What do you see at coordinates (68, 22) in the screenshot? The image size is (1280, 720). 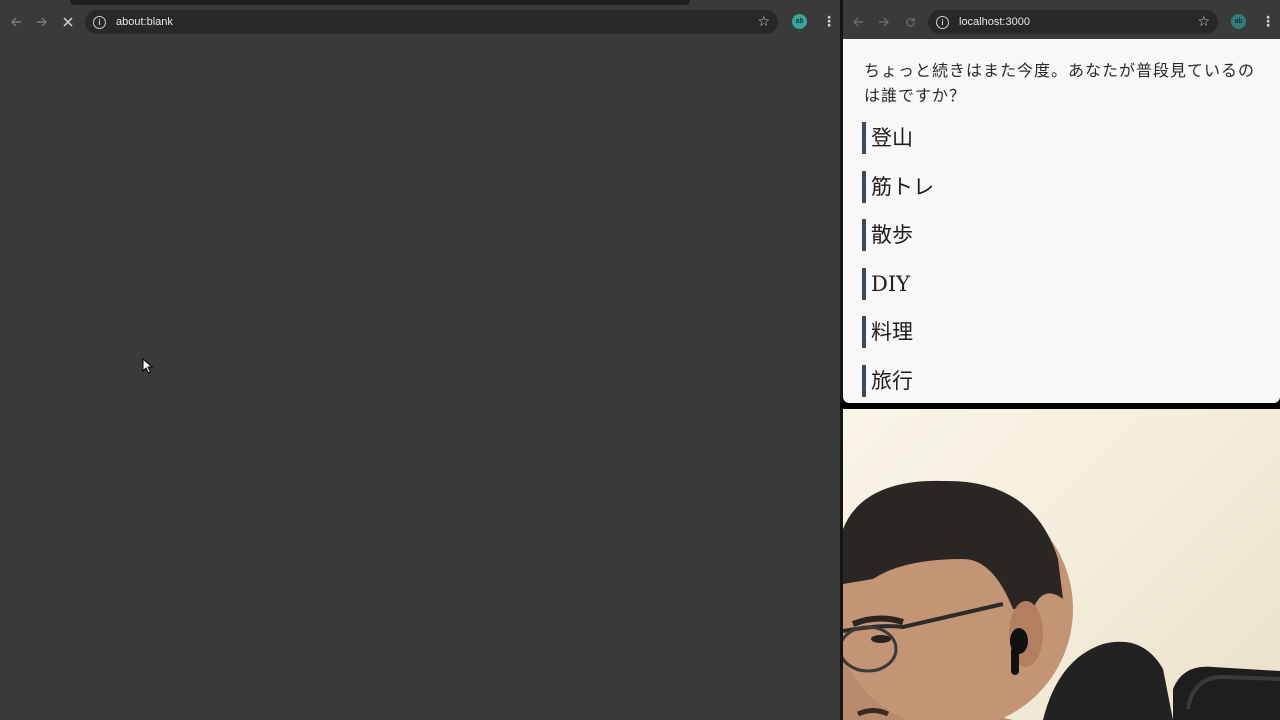 I see `close-icon` at bounding box center [68, 22].